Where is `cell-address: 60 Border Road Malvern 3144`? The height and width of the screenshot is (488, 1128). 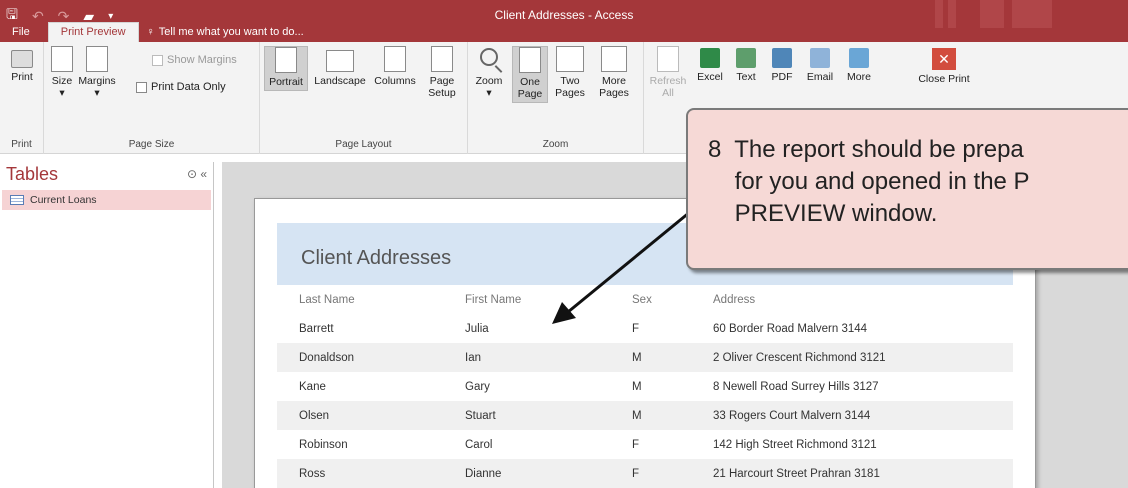 cell-address: 60 Border Road Malvern 3144 is located at coordinates (790, 328).